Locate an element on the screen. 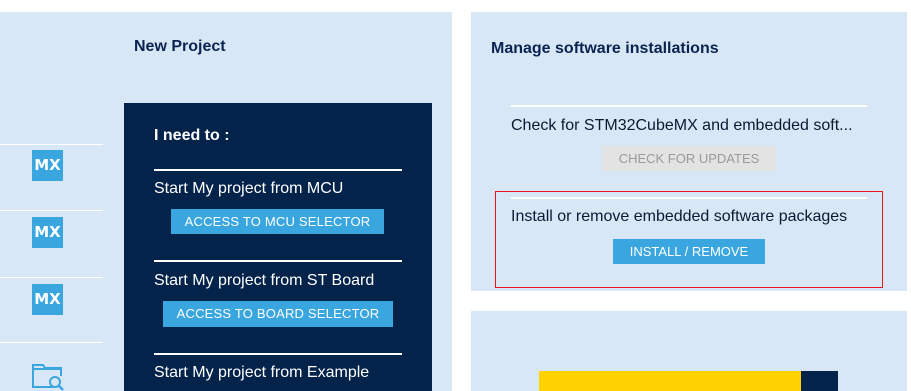  manage-software-title: Manage software installations is located at coordinates (605, 48).